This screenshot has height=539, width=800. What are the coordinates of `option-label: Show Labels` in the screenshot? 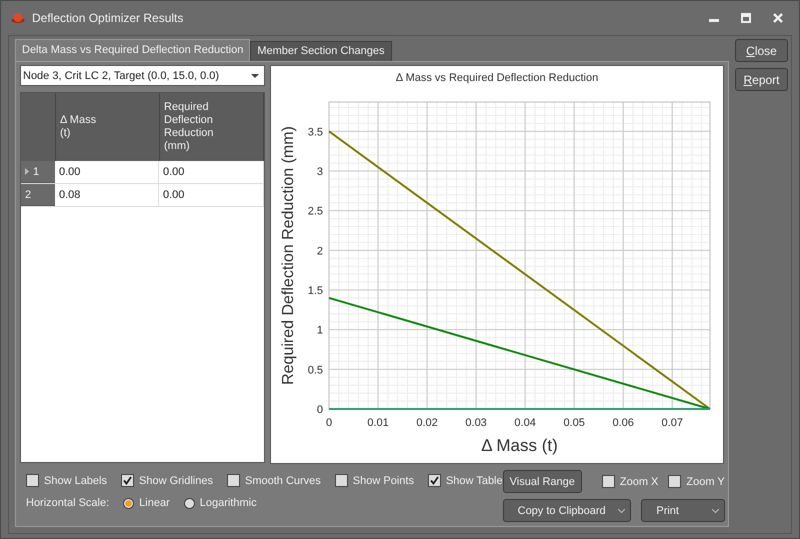 It's located at (75, 480).